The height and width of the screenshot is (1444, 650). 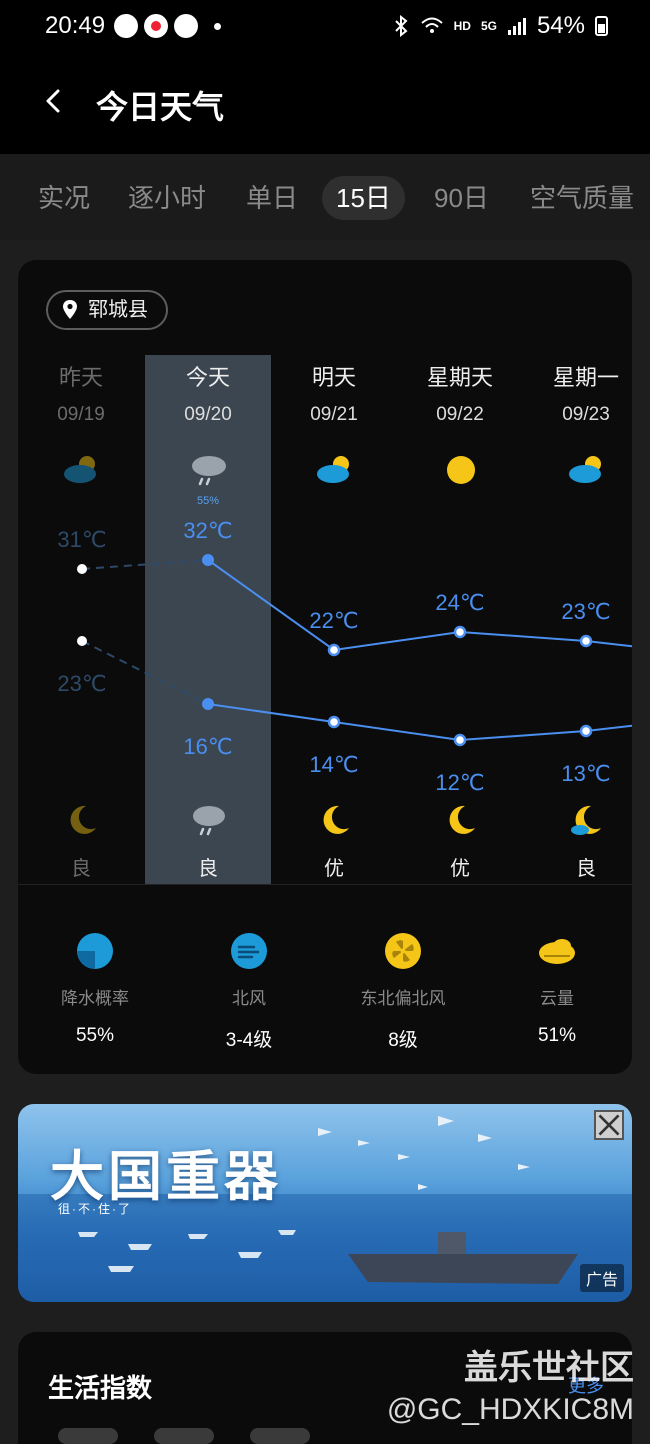 What do you see at coordinates (585, 773) in the screenshot?
I see `low-temp-label: 13℃` at bounding box center [585, 773].